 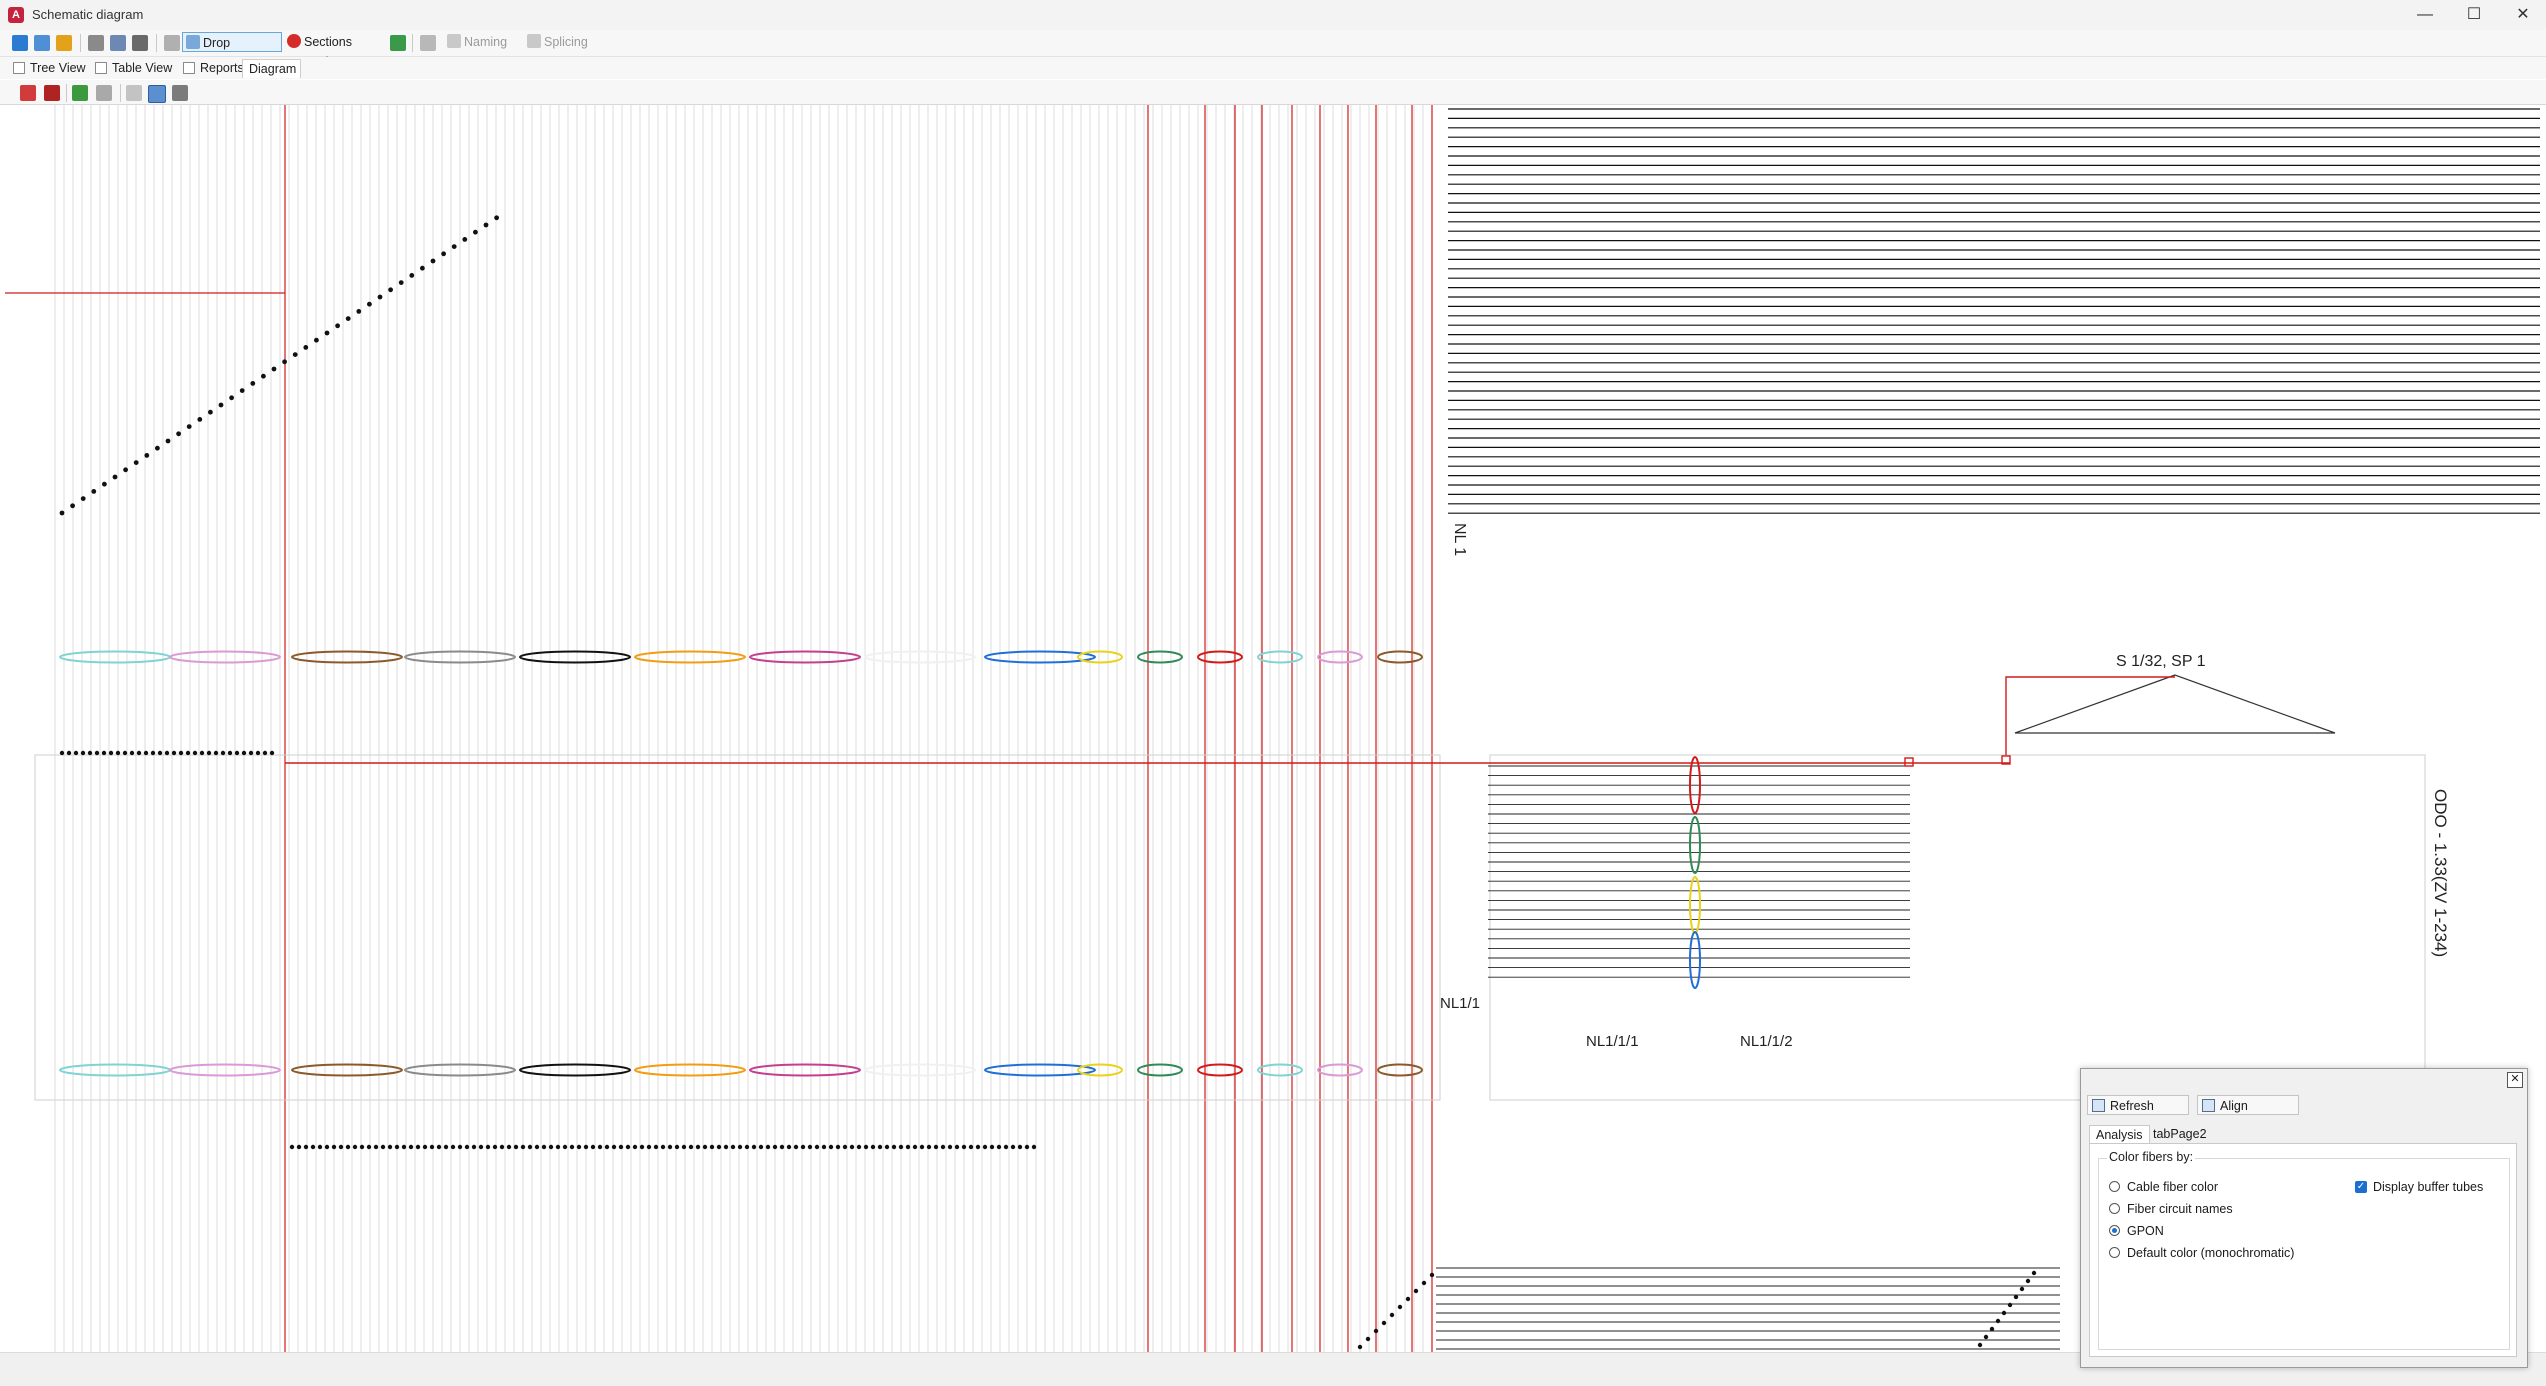 What do you see at coordinates (272, 68) in the screenshot?
I see `tab-diagram: Diagram` at bounding box center [272, 68].